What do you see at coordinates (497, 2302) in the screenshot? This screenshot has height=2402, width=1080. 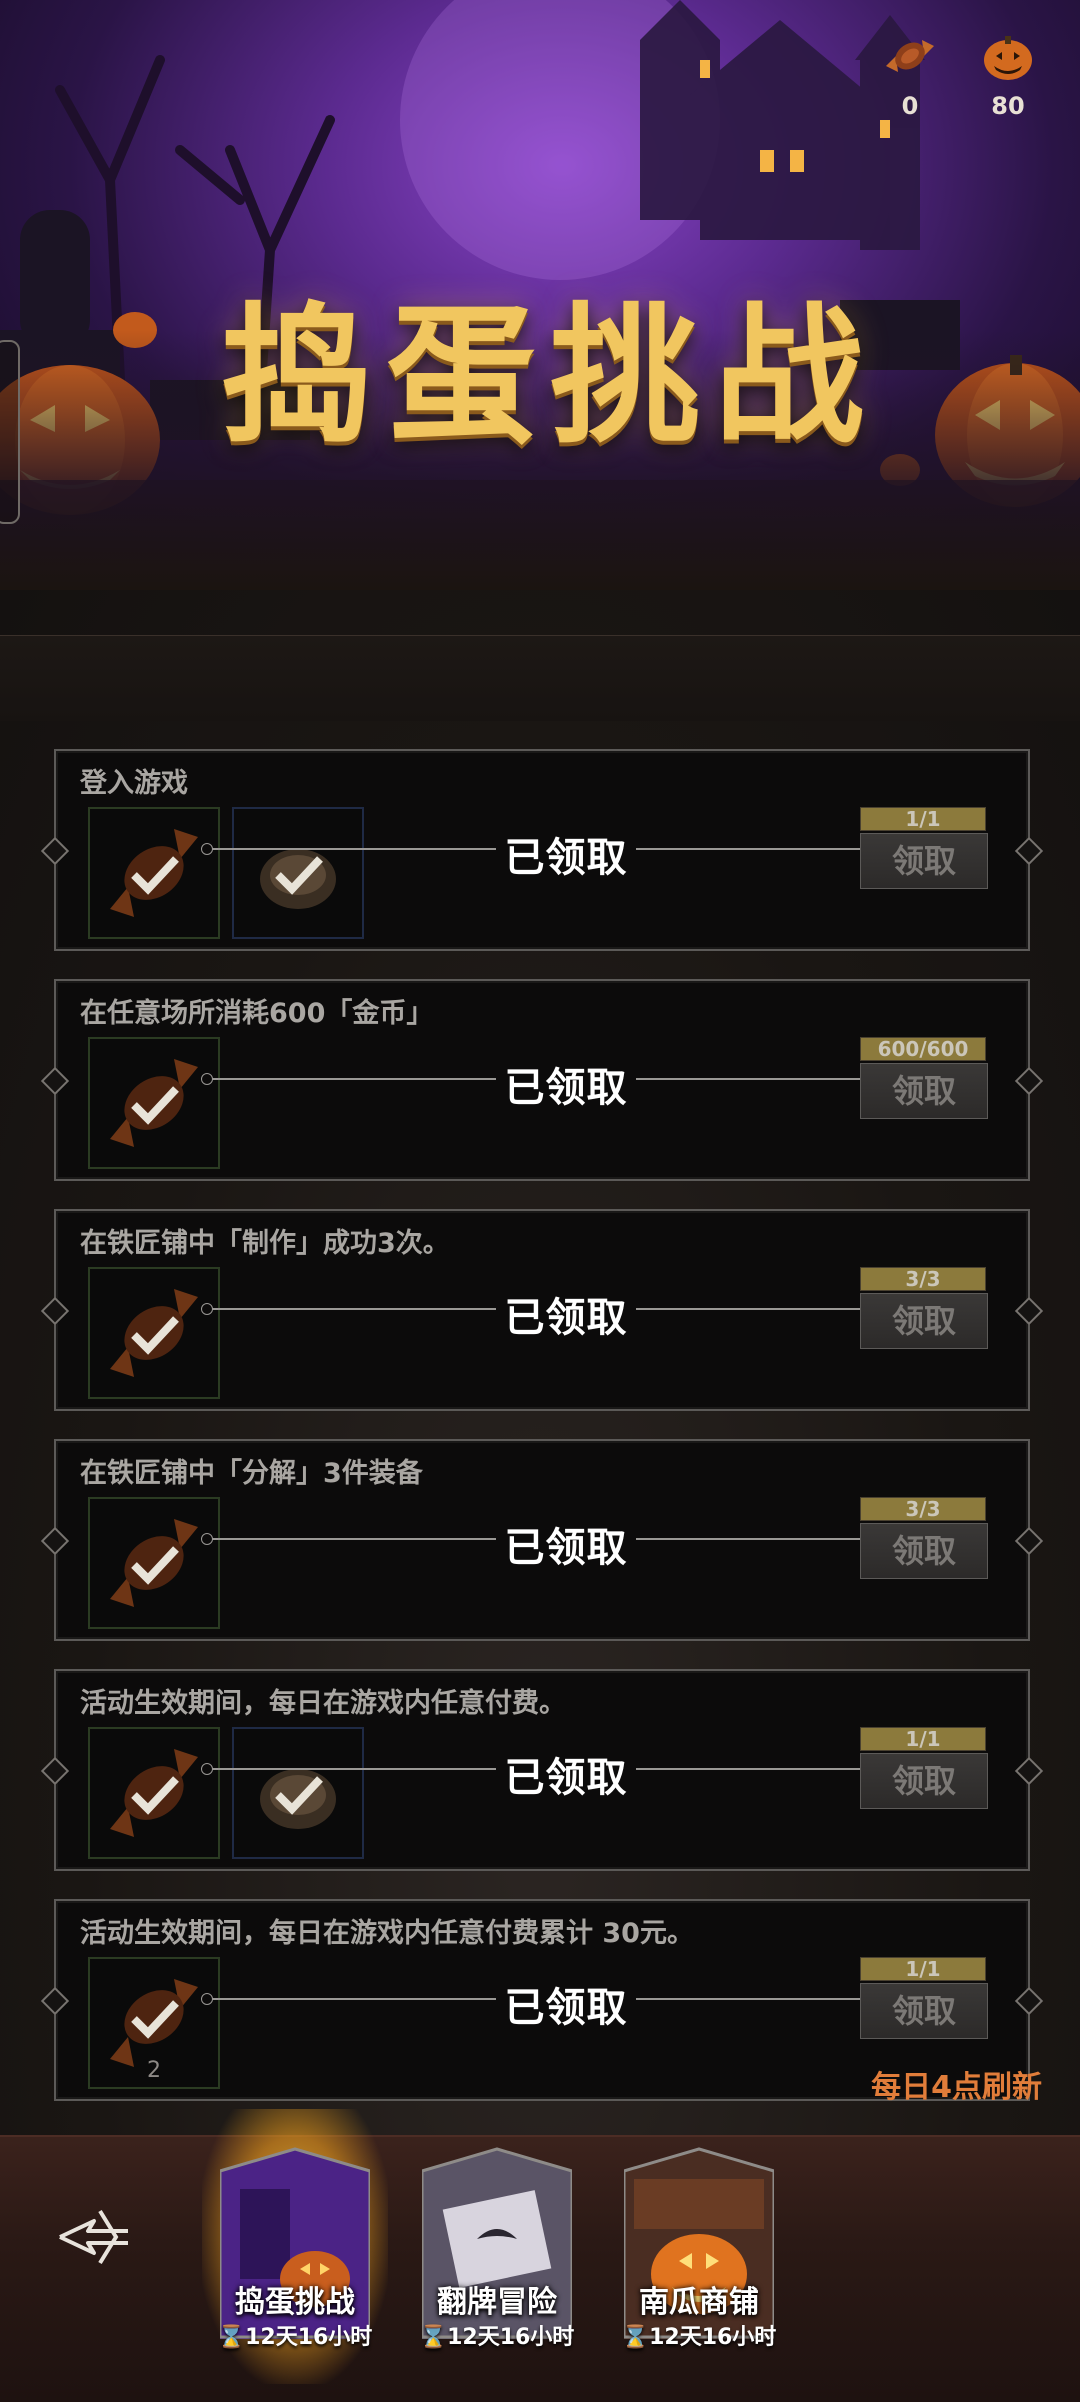 I see `tab-label: 翻牌冒险` at bounding box center [497, 2302].